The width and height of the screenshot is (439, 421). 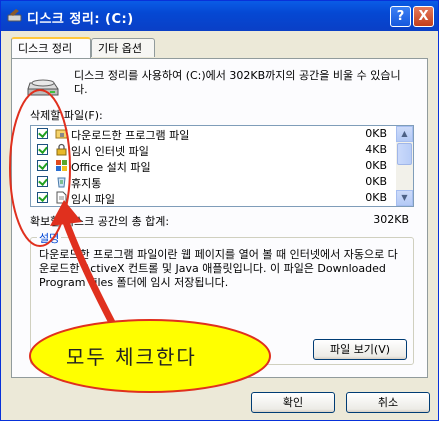 I want to click on list-item: 임시 인터넷 파일 4KB, so click(x=214, y=150).